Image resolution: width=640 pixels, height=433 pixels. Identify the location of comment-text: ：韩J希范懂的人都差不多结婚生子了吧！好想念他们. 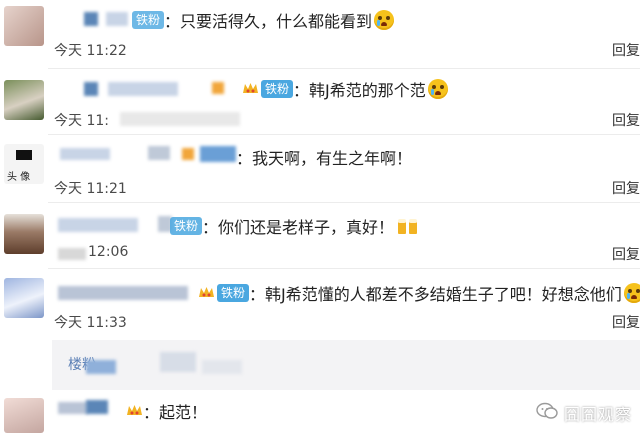
(435, 294).